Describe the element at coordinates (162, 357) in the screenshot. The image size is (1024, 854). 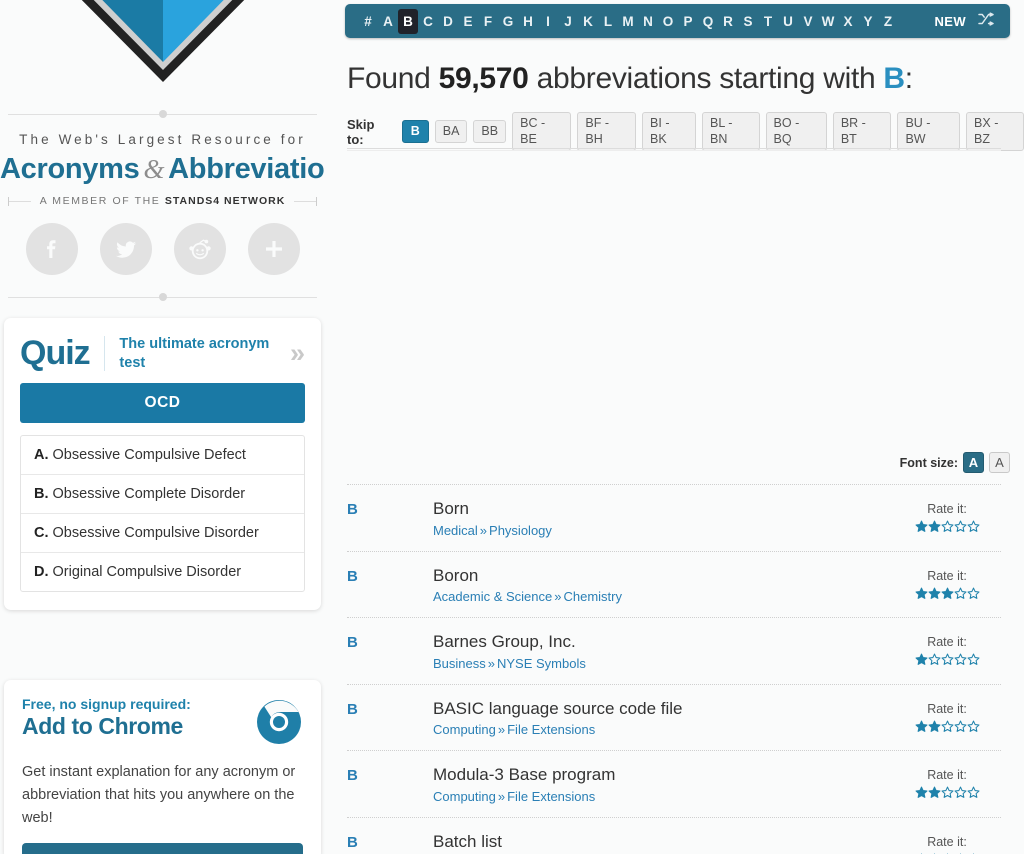
I see `quiz-header: Quiz The ultimate acronym test »` at that location.